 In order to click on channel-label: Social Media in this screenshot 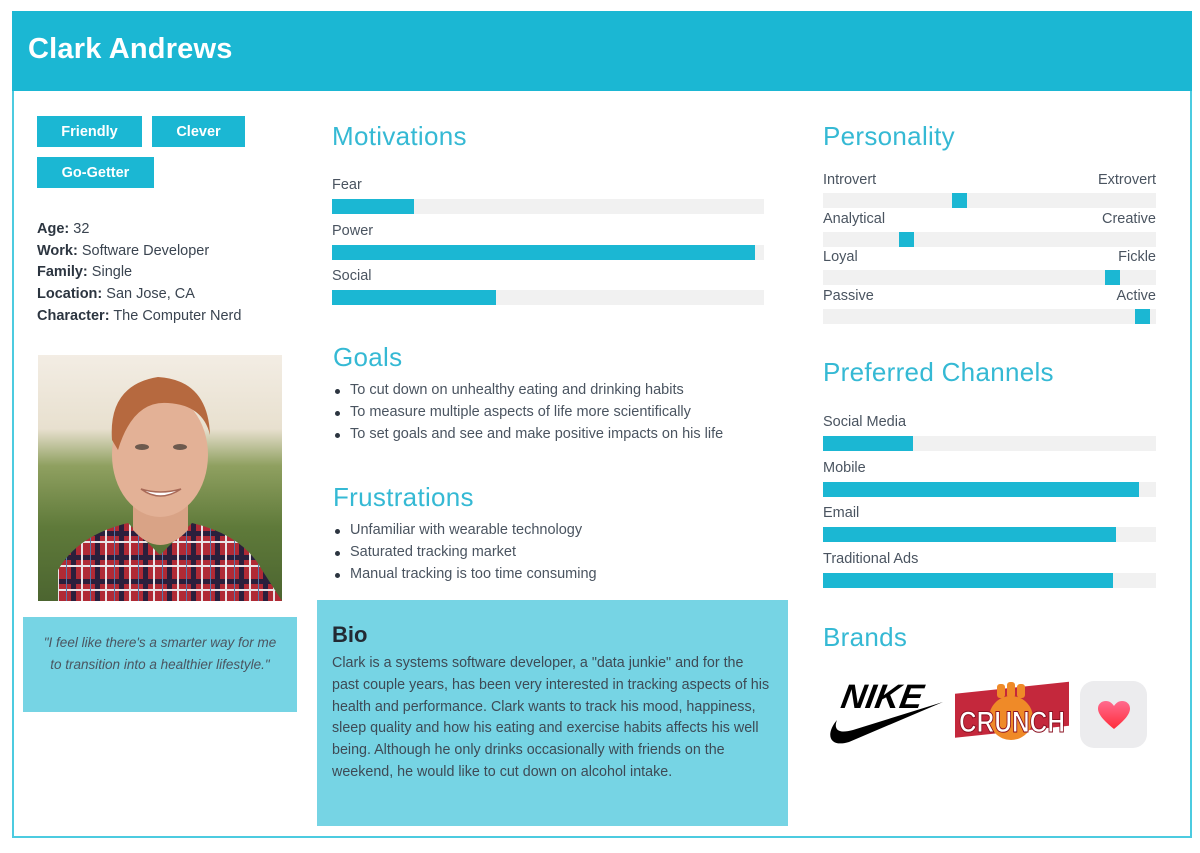, I will do `click(865, 422)`.